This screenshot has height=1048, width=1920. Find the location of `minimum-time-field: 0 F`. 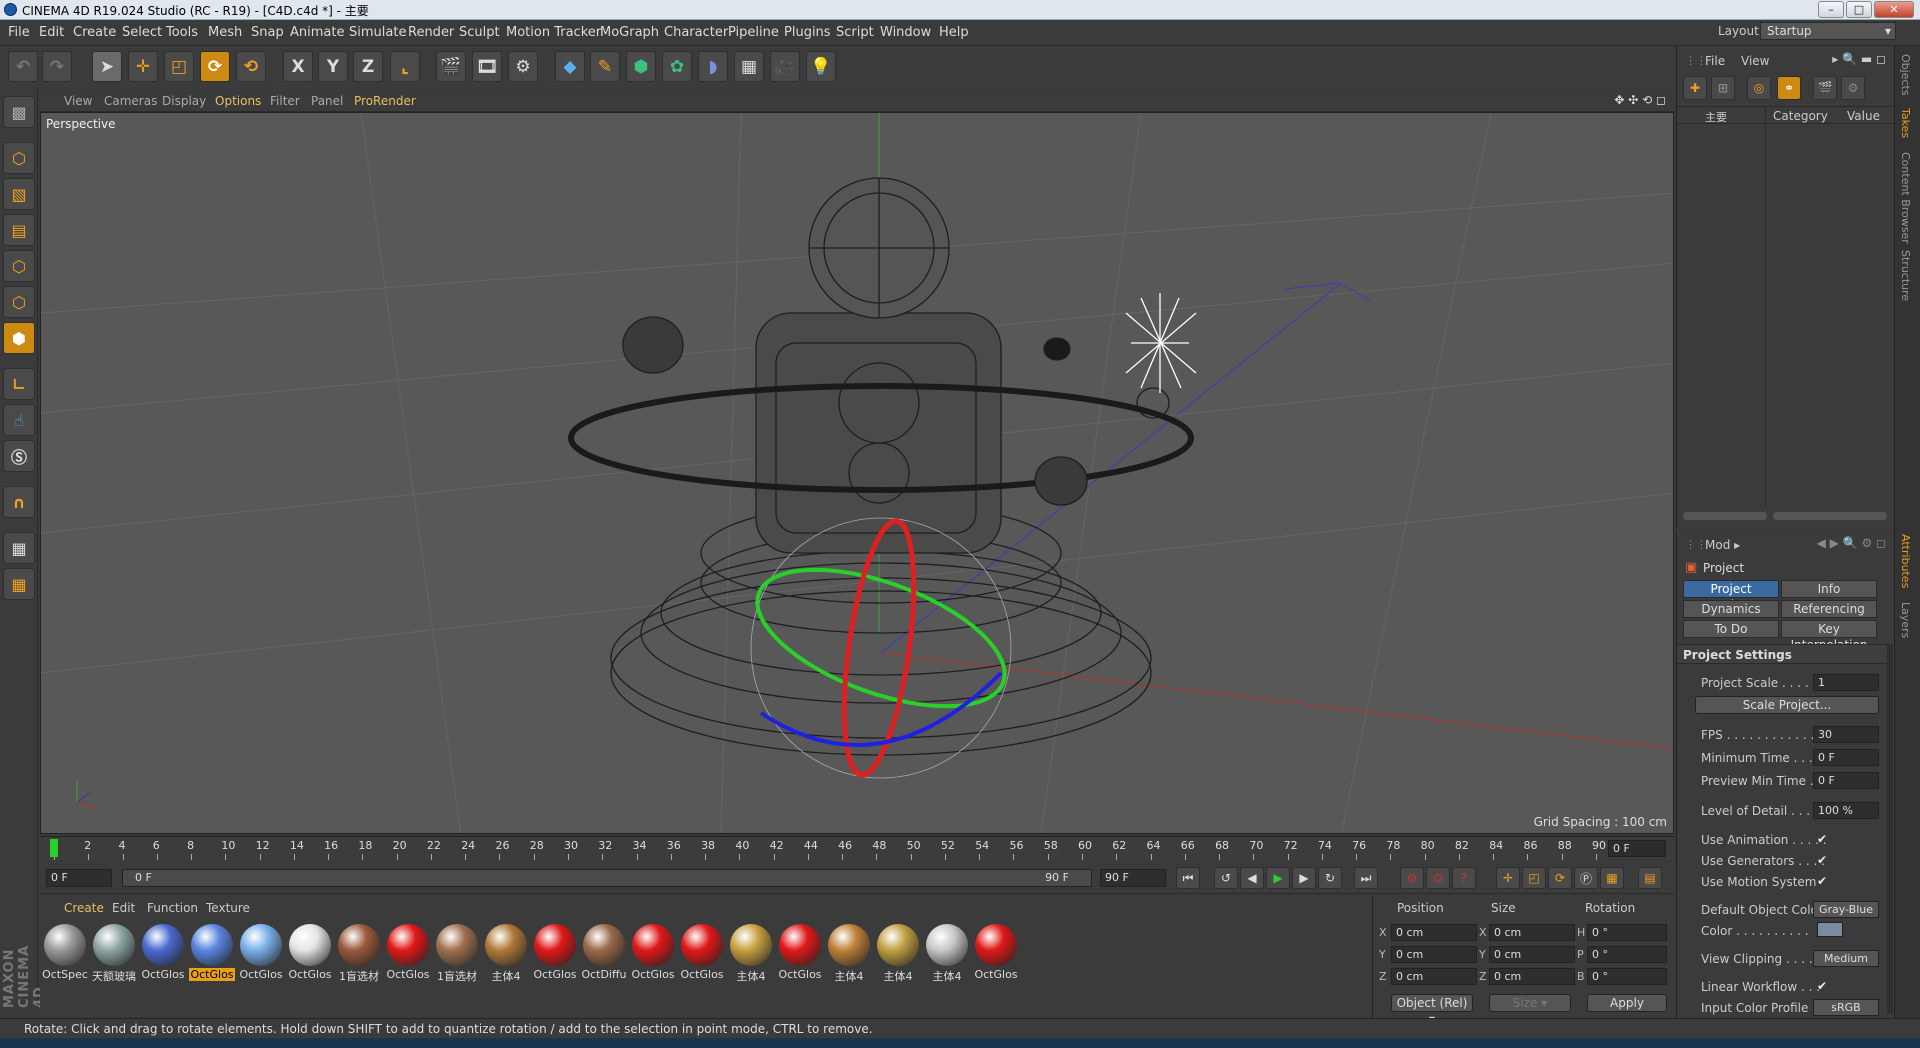

minimum-time-field: 0 F is located at coordinates (1846, 757).